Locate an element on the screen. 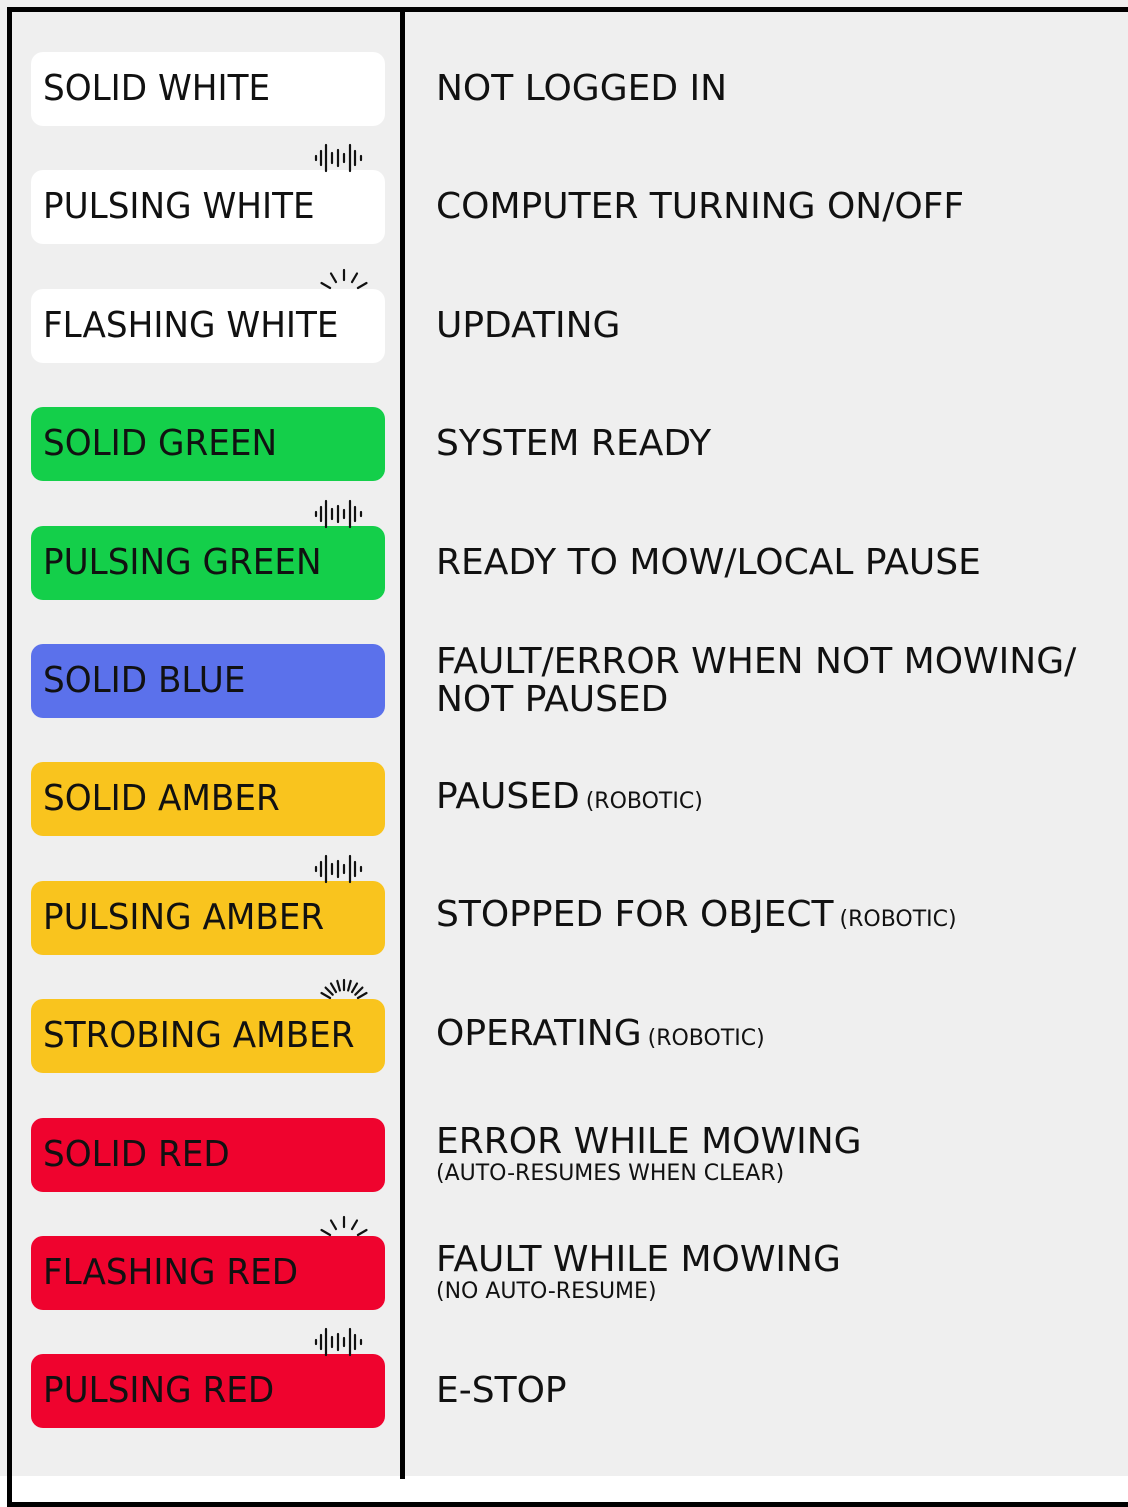  meaning-text: ERROR WHILE MOWING is located at coordinates (776, 1141).